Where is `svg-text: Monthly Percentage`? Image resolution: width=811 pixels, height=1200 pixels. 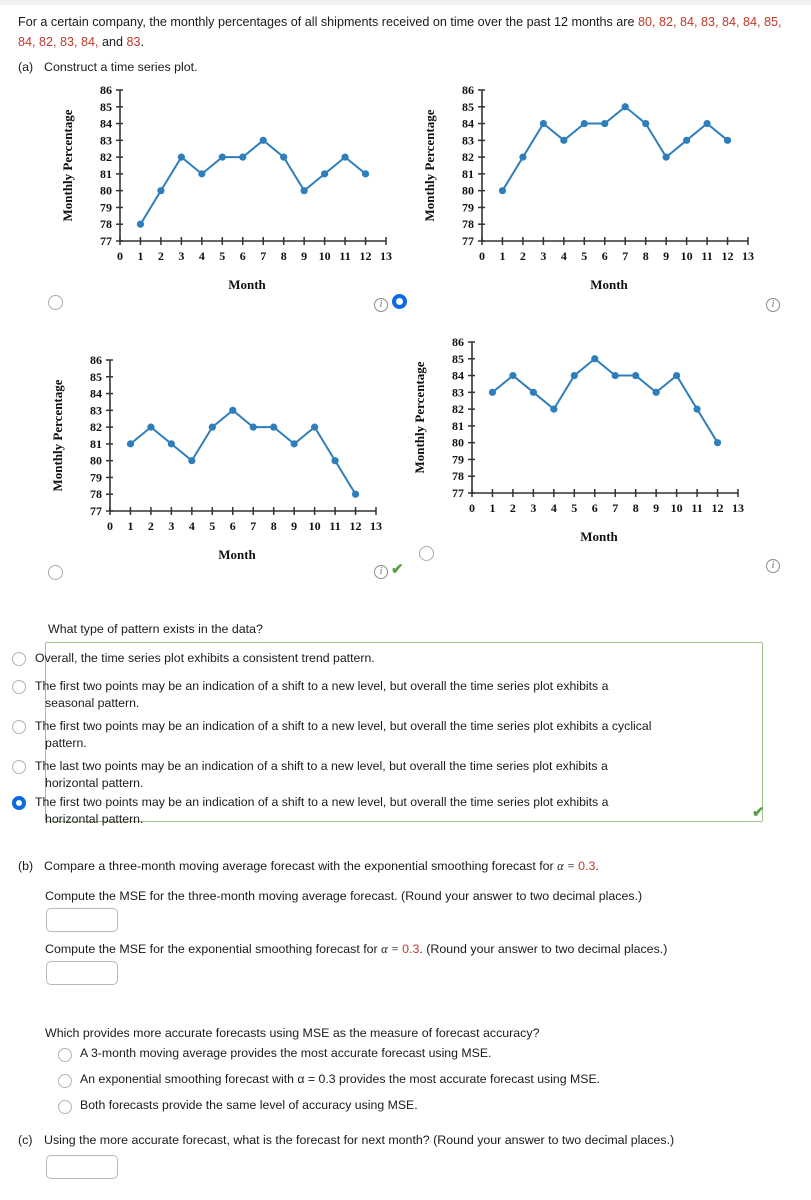
svg-text: Monthly Percentage is located at coordinates (67, 165).